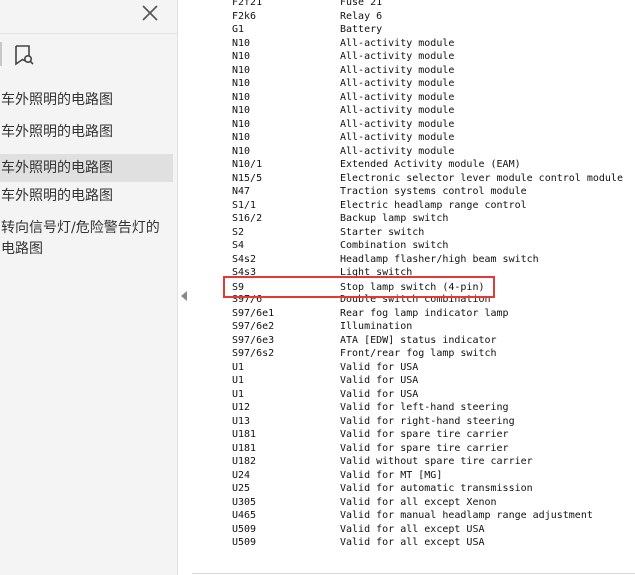  I want to click on component-row: S97/6e1 Rear fog lamp indicator lamp, so click(413, 314).